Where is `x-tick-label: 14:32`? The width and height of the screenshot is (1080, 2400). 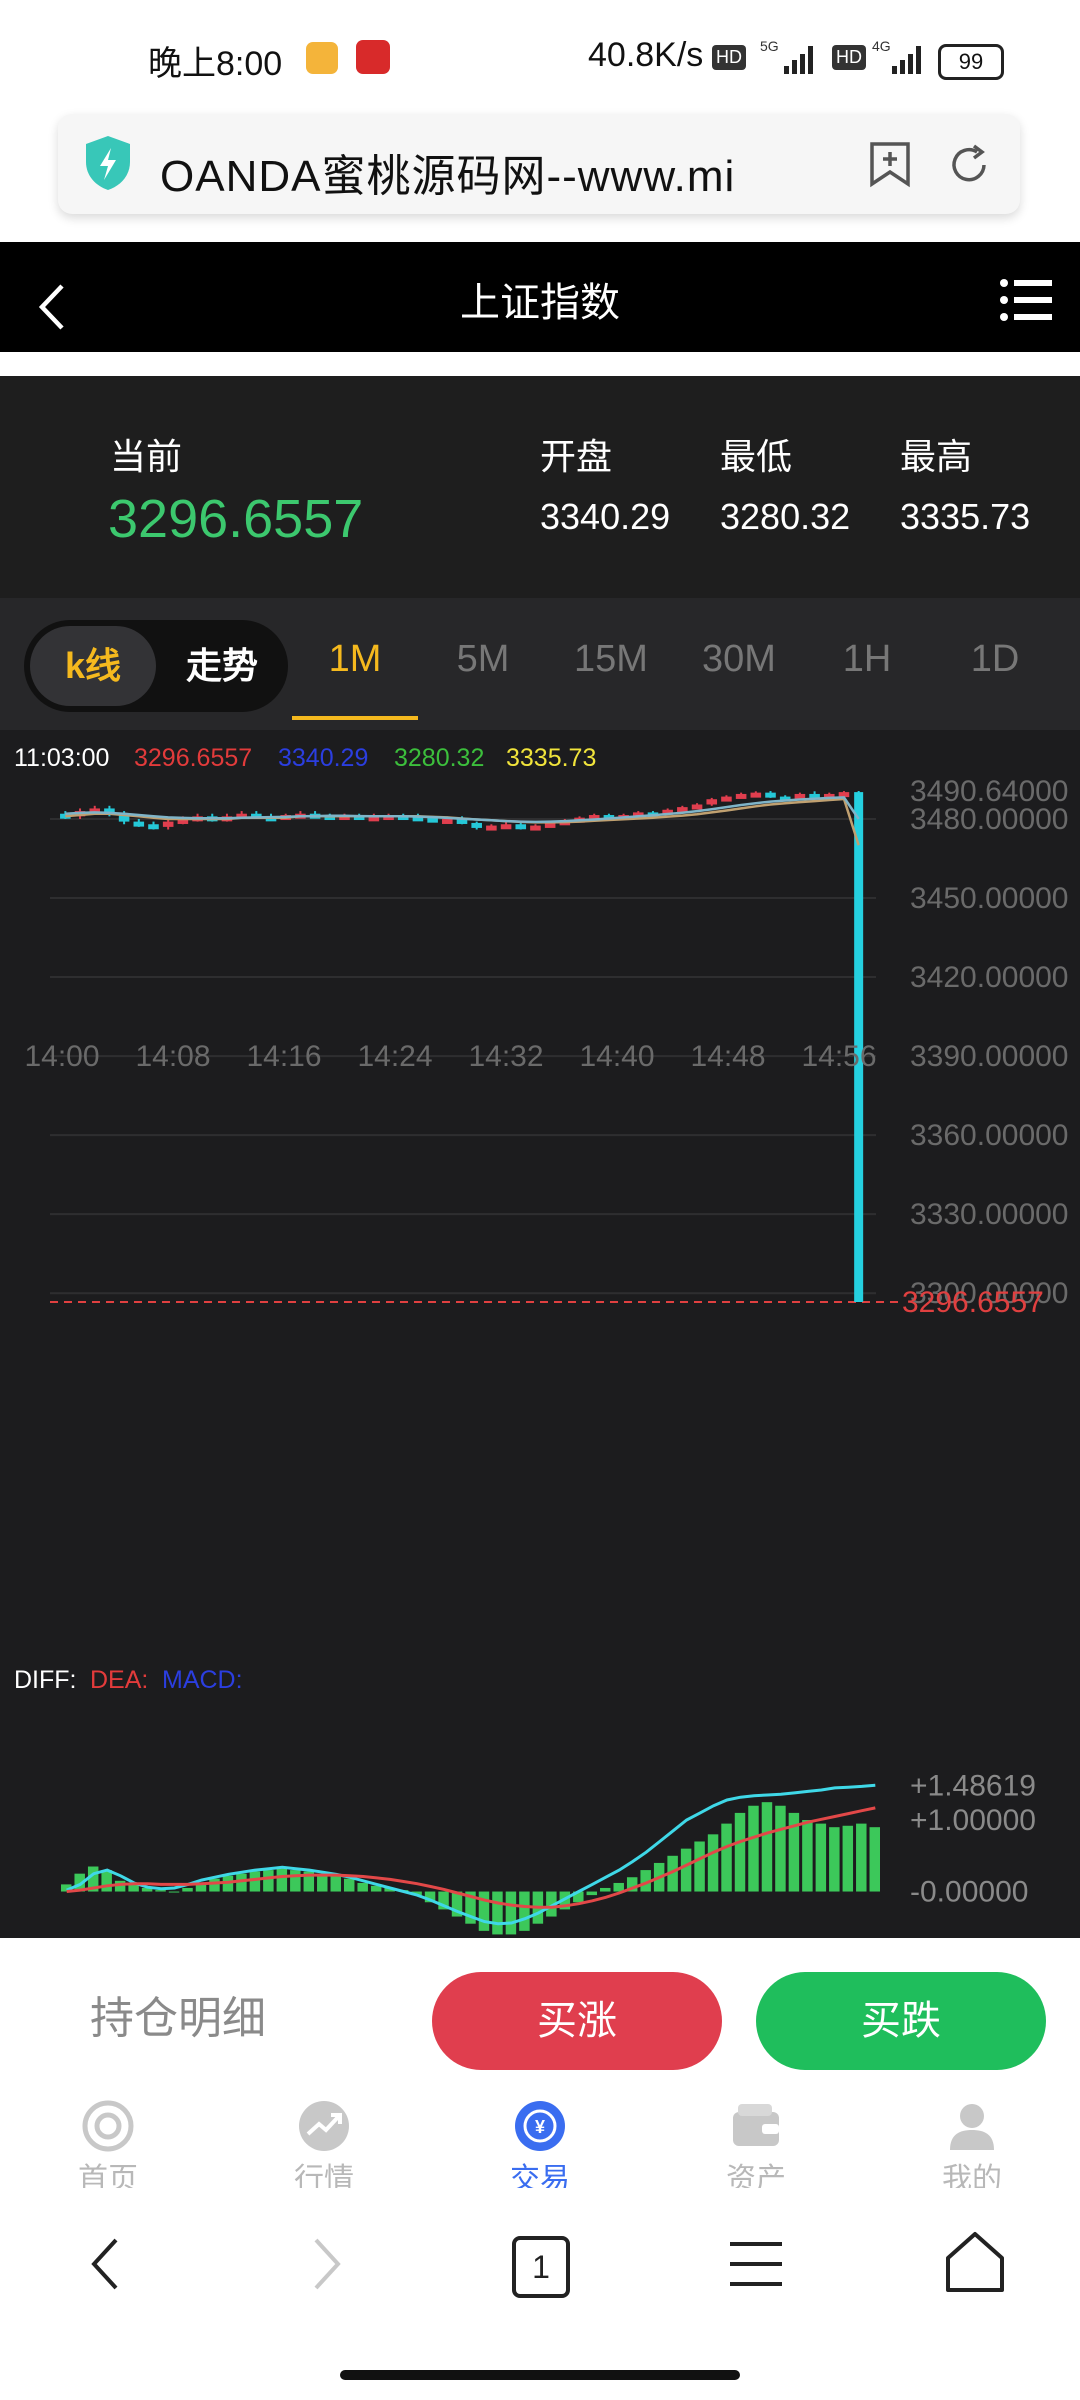
x-tick-label: 14:32 is located at coordinates (505, 1056).